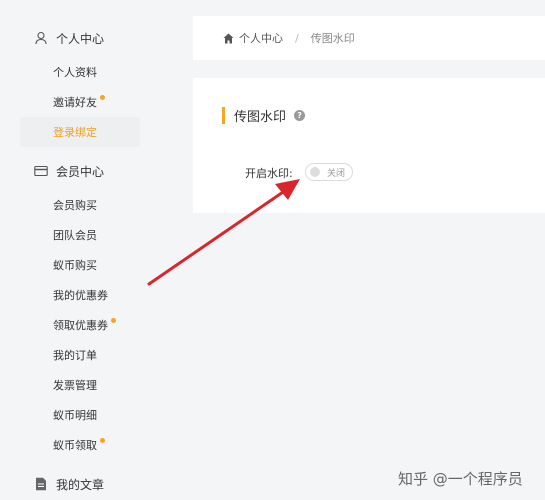 Image resolution: width=545 pixels, height=500 pixels. What do you see at coordinates (261, 38) in the screenshot?
I see `breadcrumb-home-link: 个人中心` at bounding box center [261, 38].